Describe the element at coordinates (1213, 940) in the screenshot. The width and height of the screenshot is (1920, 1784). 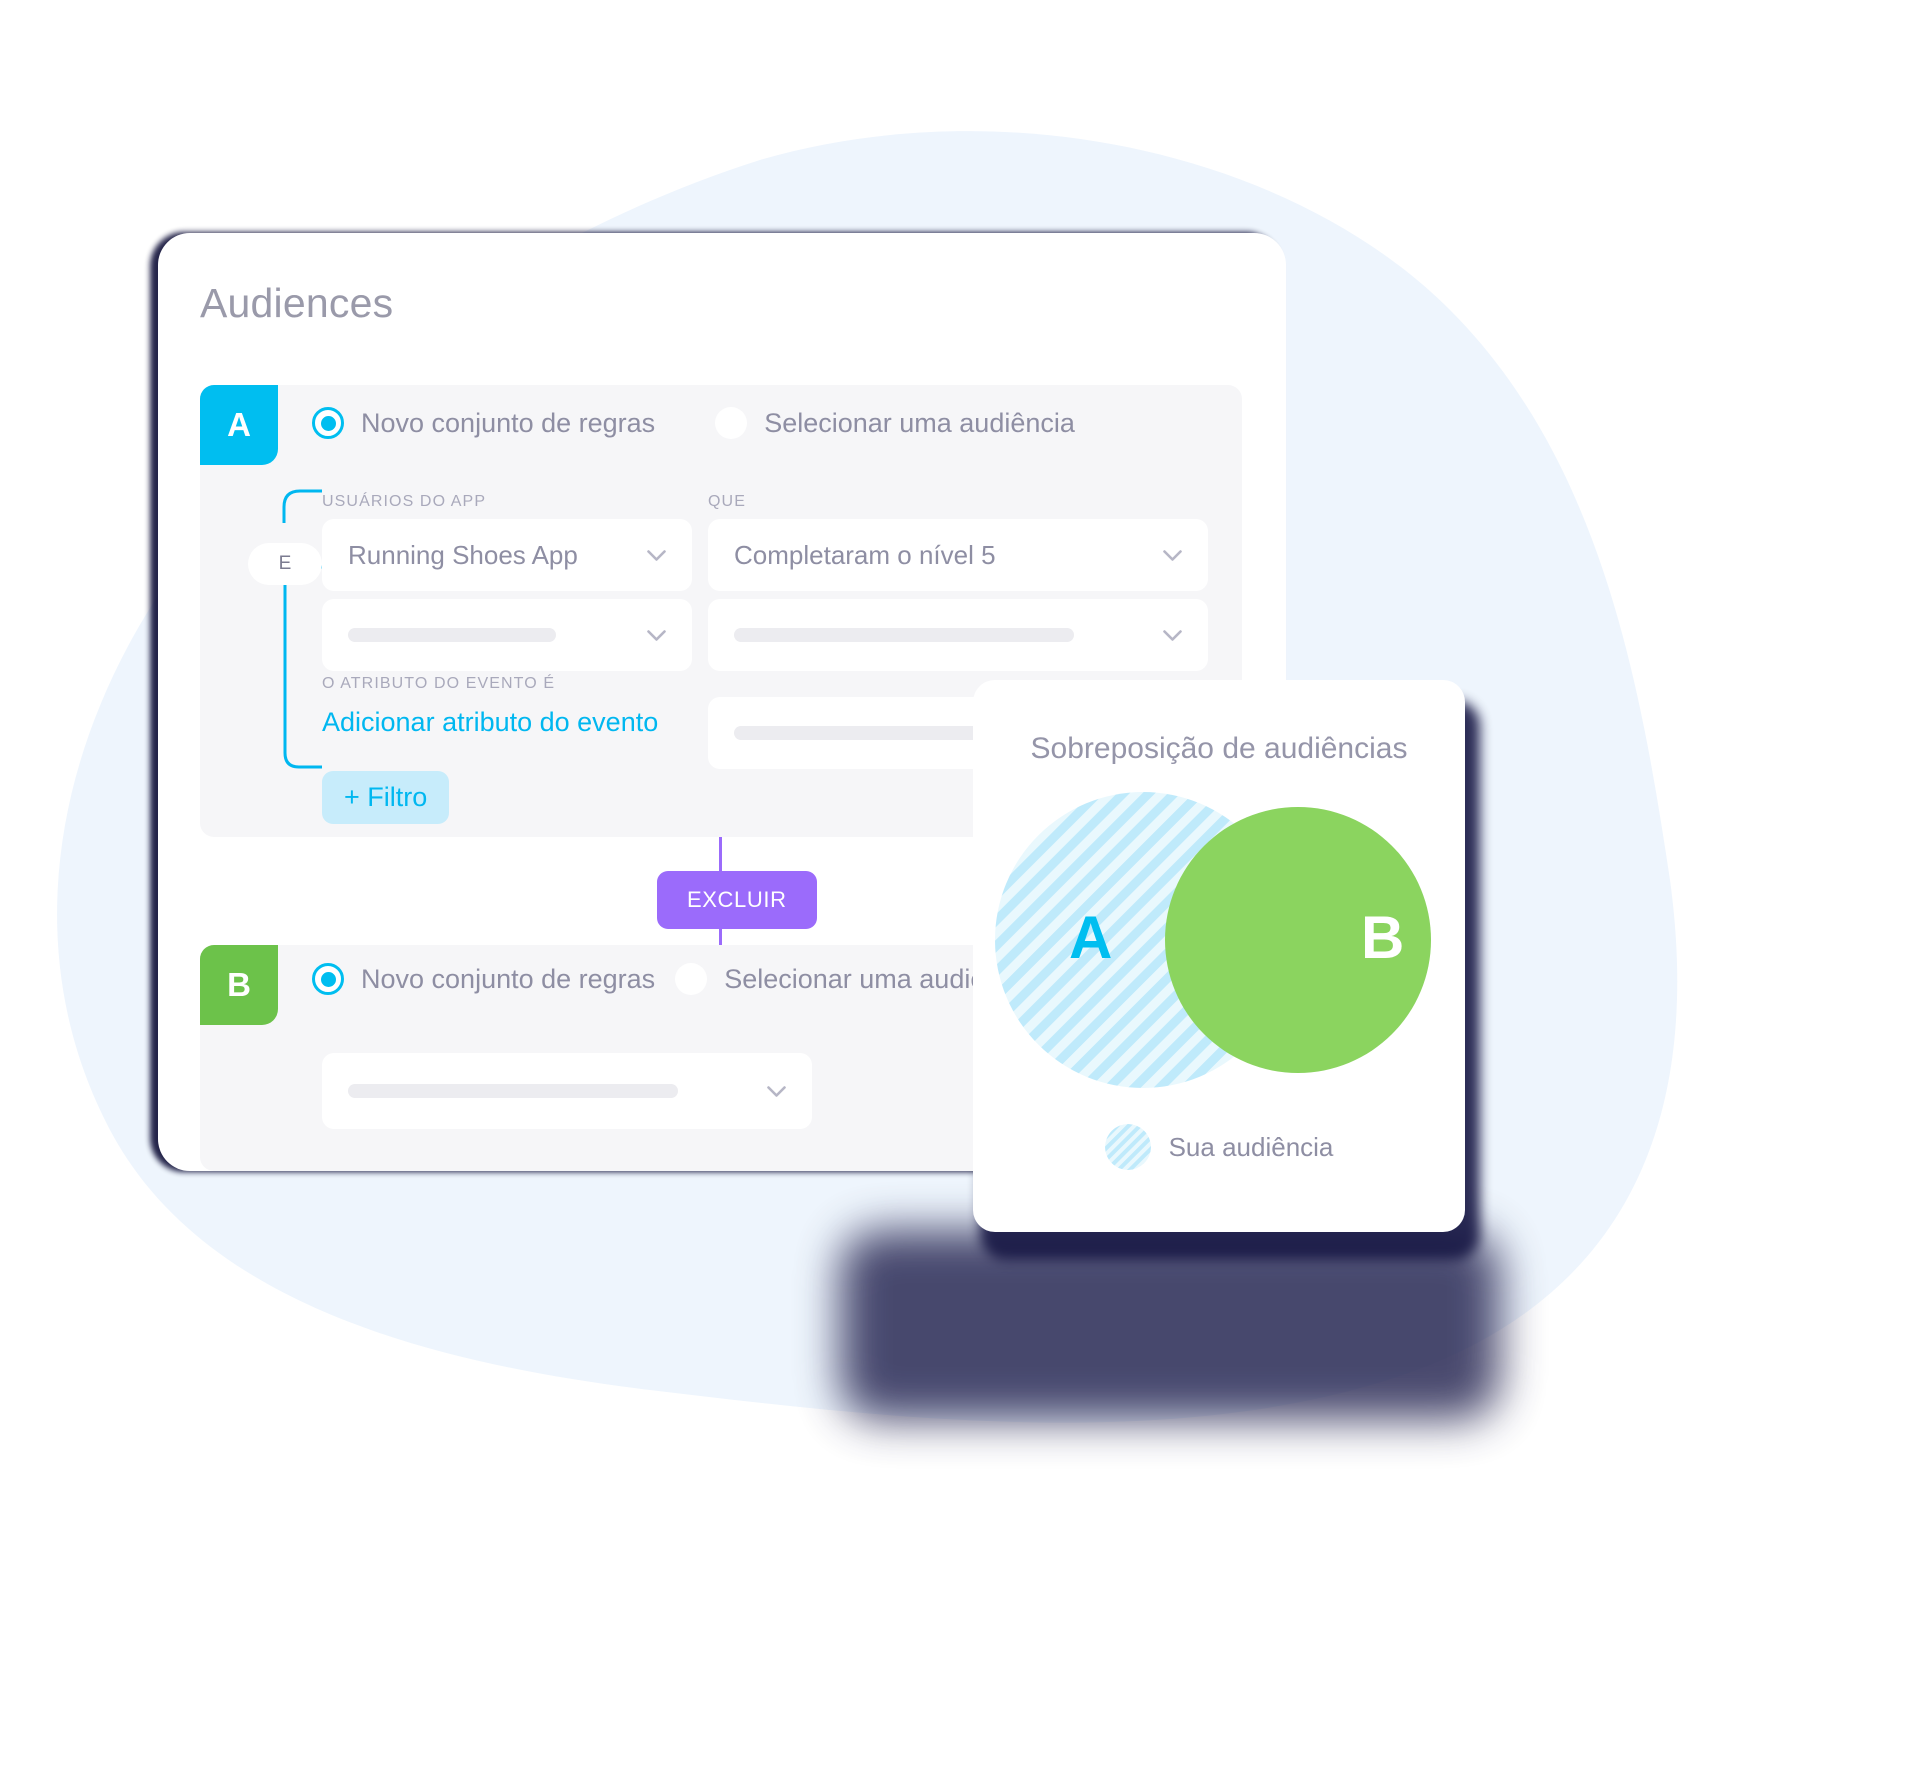
I see `venn-diagram: A B` at that location.